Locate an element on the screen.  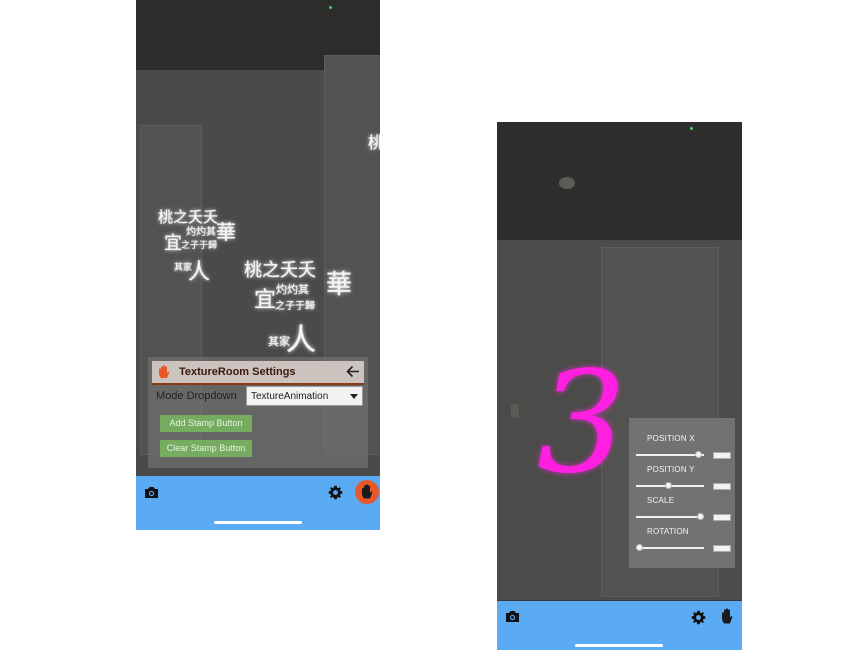
ceiling is located at coordinates (619, 181).